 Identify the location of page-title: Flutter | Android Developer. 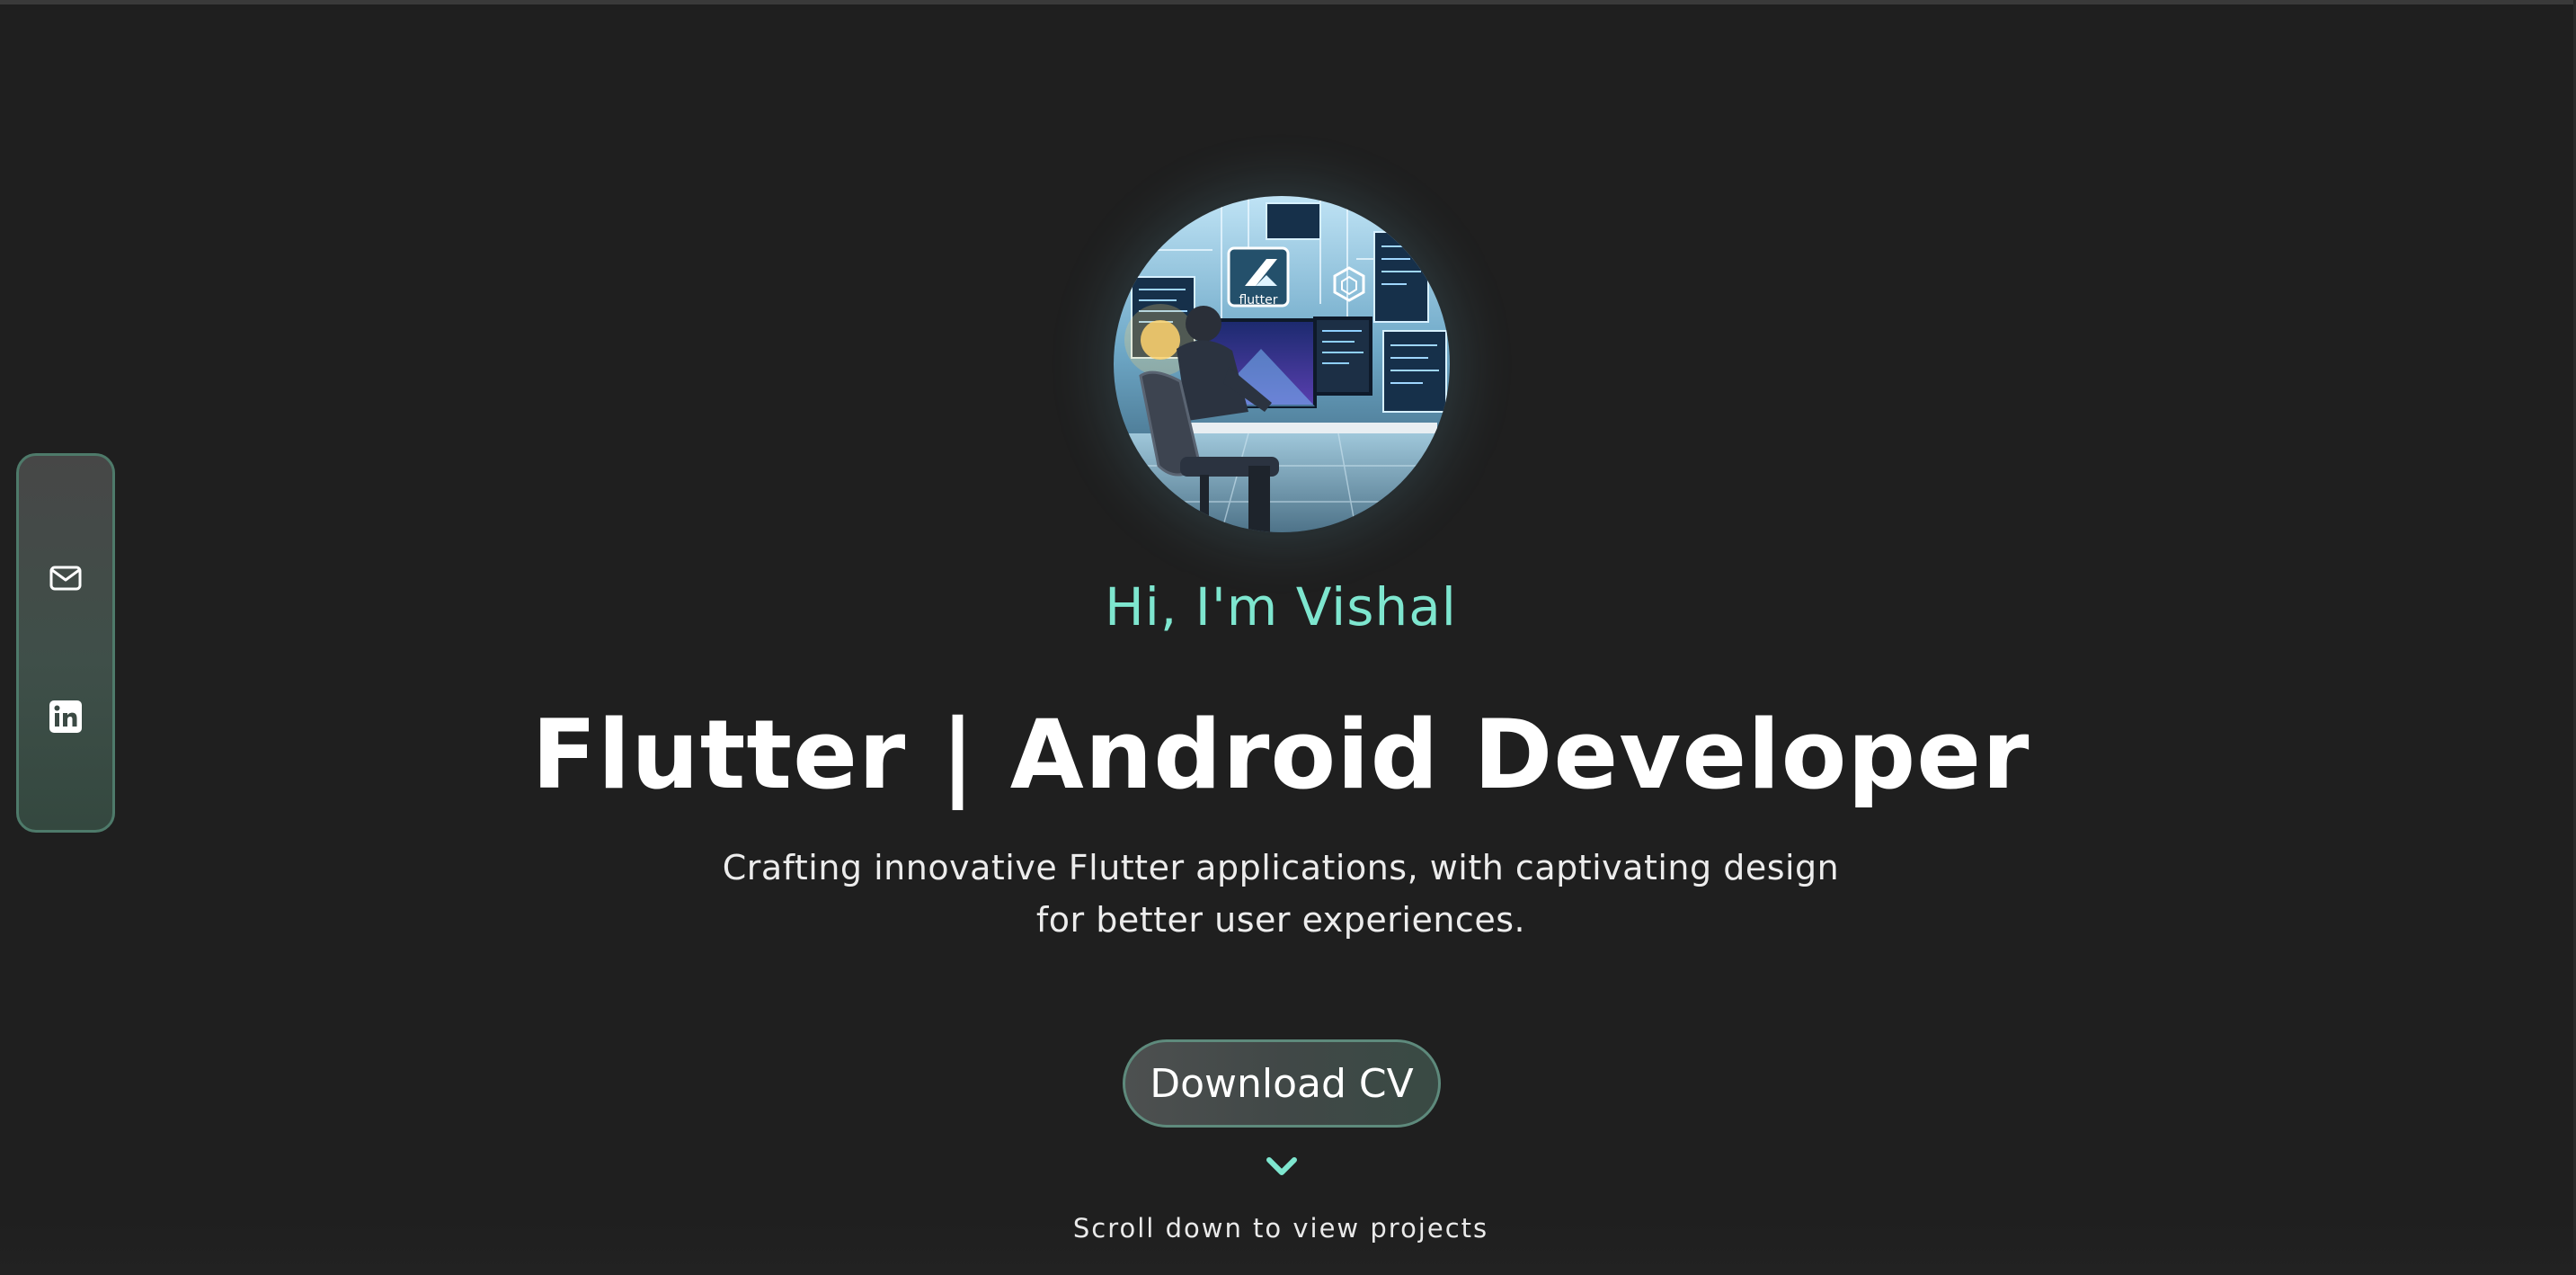
(1280, 755).